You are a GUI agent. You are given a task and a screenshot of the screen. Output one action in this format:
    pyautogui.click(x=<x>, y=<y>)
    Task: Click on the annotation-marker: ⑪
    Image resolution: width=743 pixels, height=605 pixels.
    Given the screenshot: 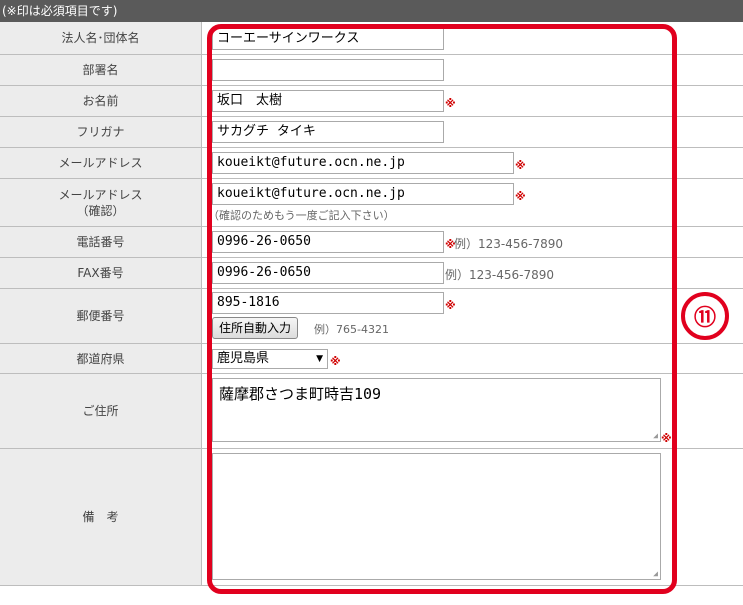 What is the action you would take?
    pyautogui.click(x=705, y=316)
    